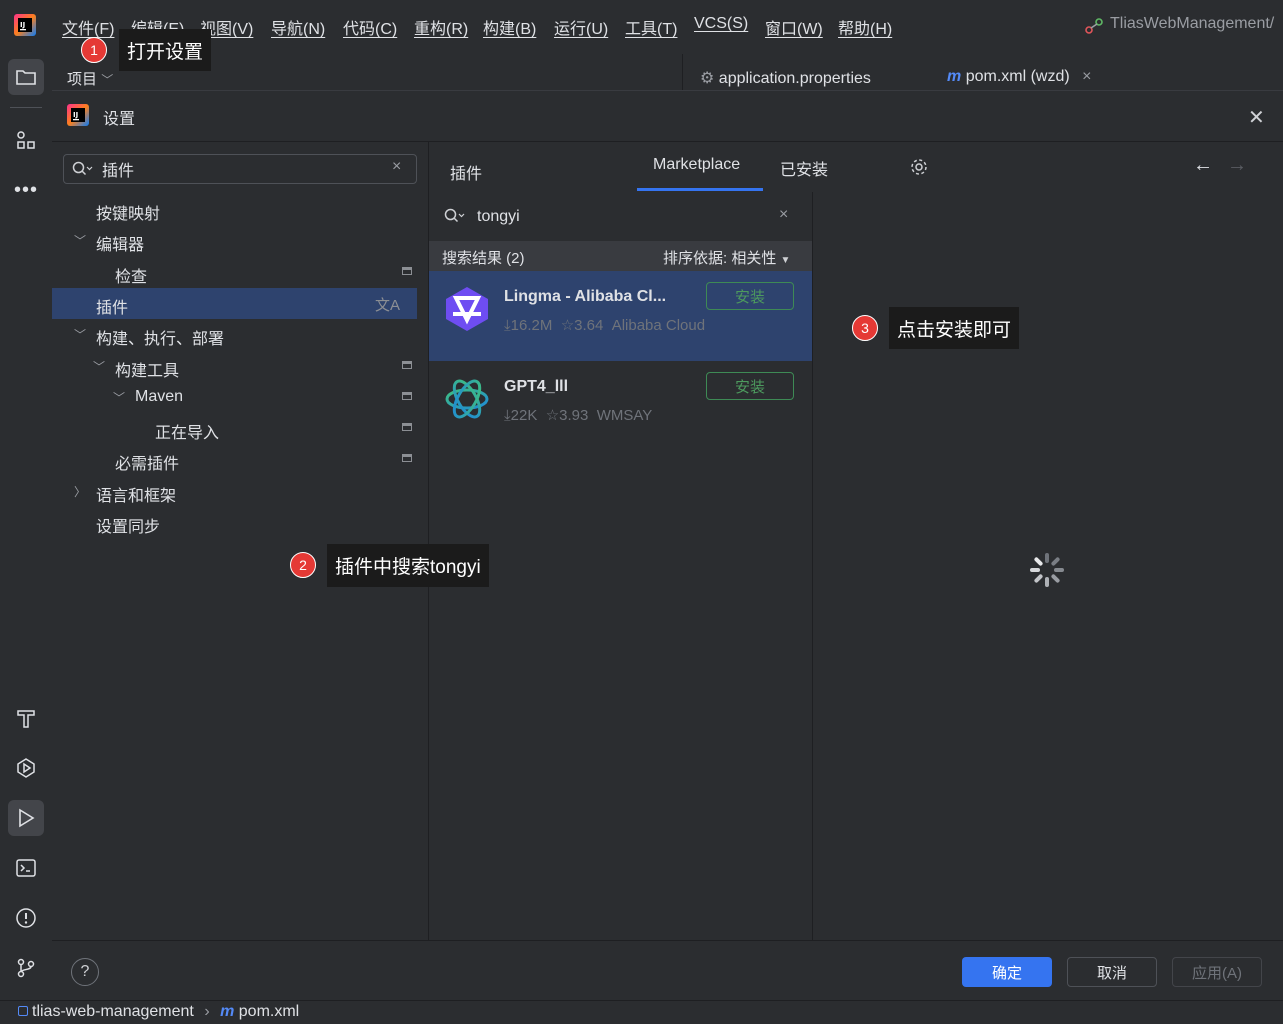 The width and height of the screenshot is (1283, 1024). What do you see at coordinates (234, 303) in the screenshot?
I see `tree-item-plugins: 插件 文A` at bounding box center [234, 303].